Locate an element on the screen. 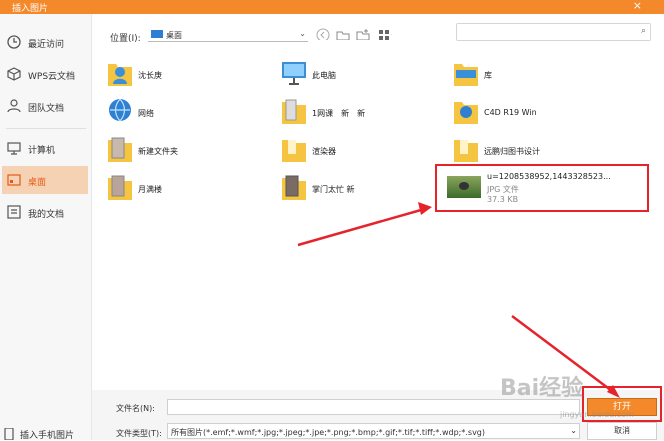 The height and width of the screenshot is (441, 664). up-folder-icon is located at coordinates (343, 34).